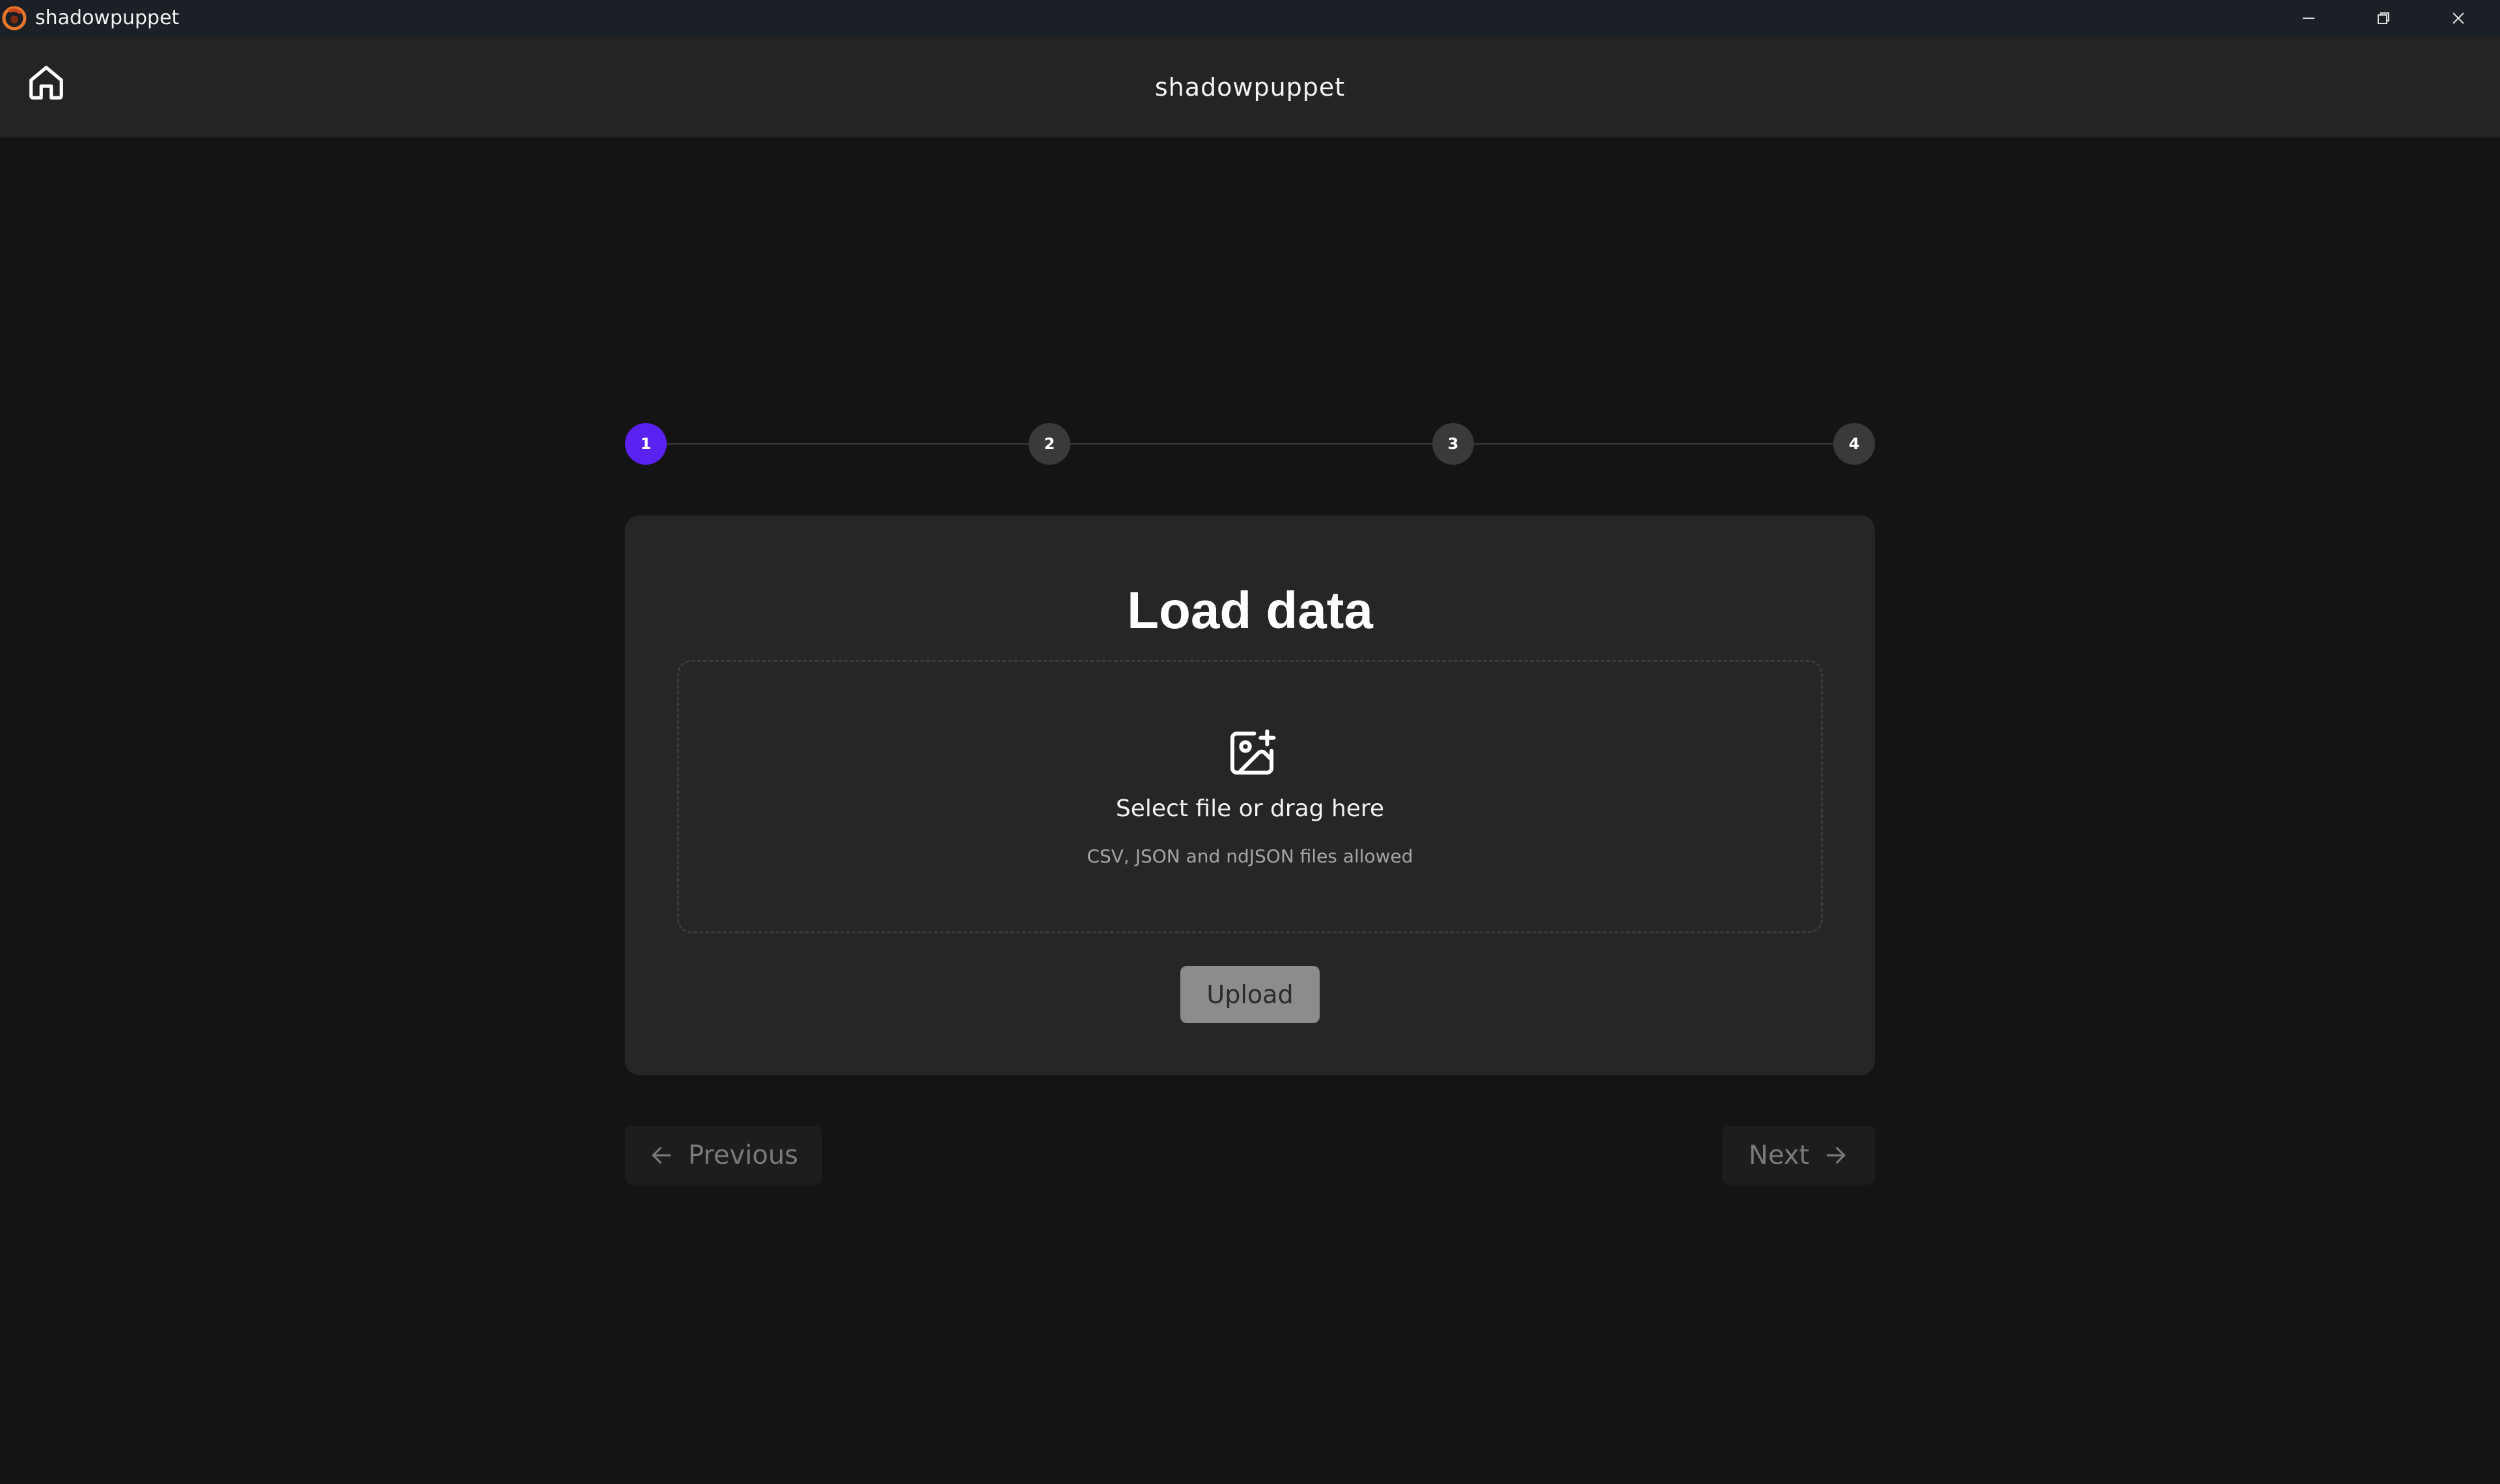  I want to click on app-logo-icon, so click(14, 18).